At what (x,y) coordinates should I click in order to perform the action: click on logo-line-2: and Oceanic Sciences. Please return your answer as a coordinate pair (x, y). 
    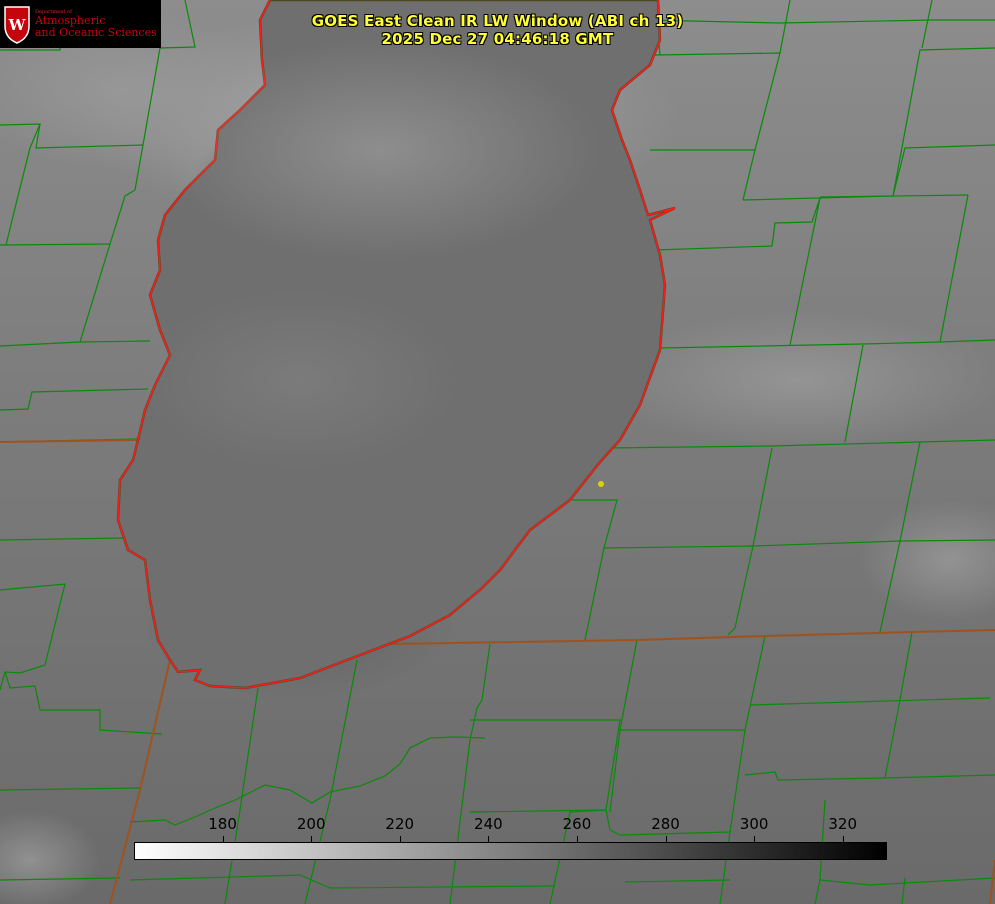
    Looking at the image, I should click on (96, 32).